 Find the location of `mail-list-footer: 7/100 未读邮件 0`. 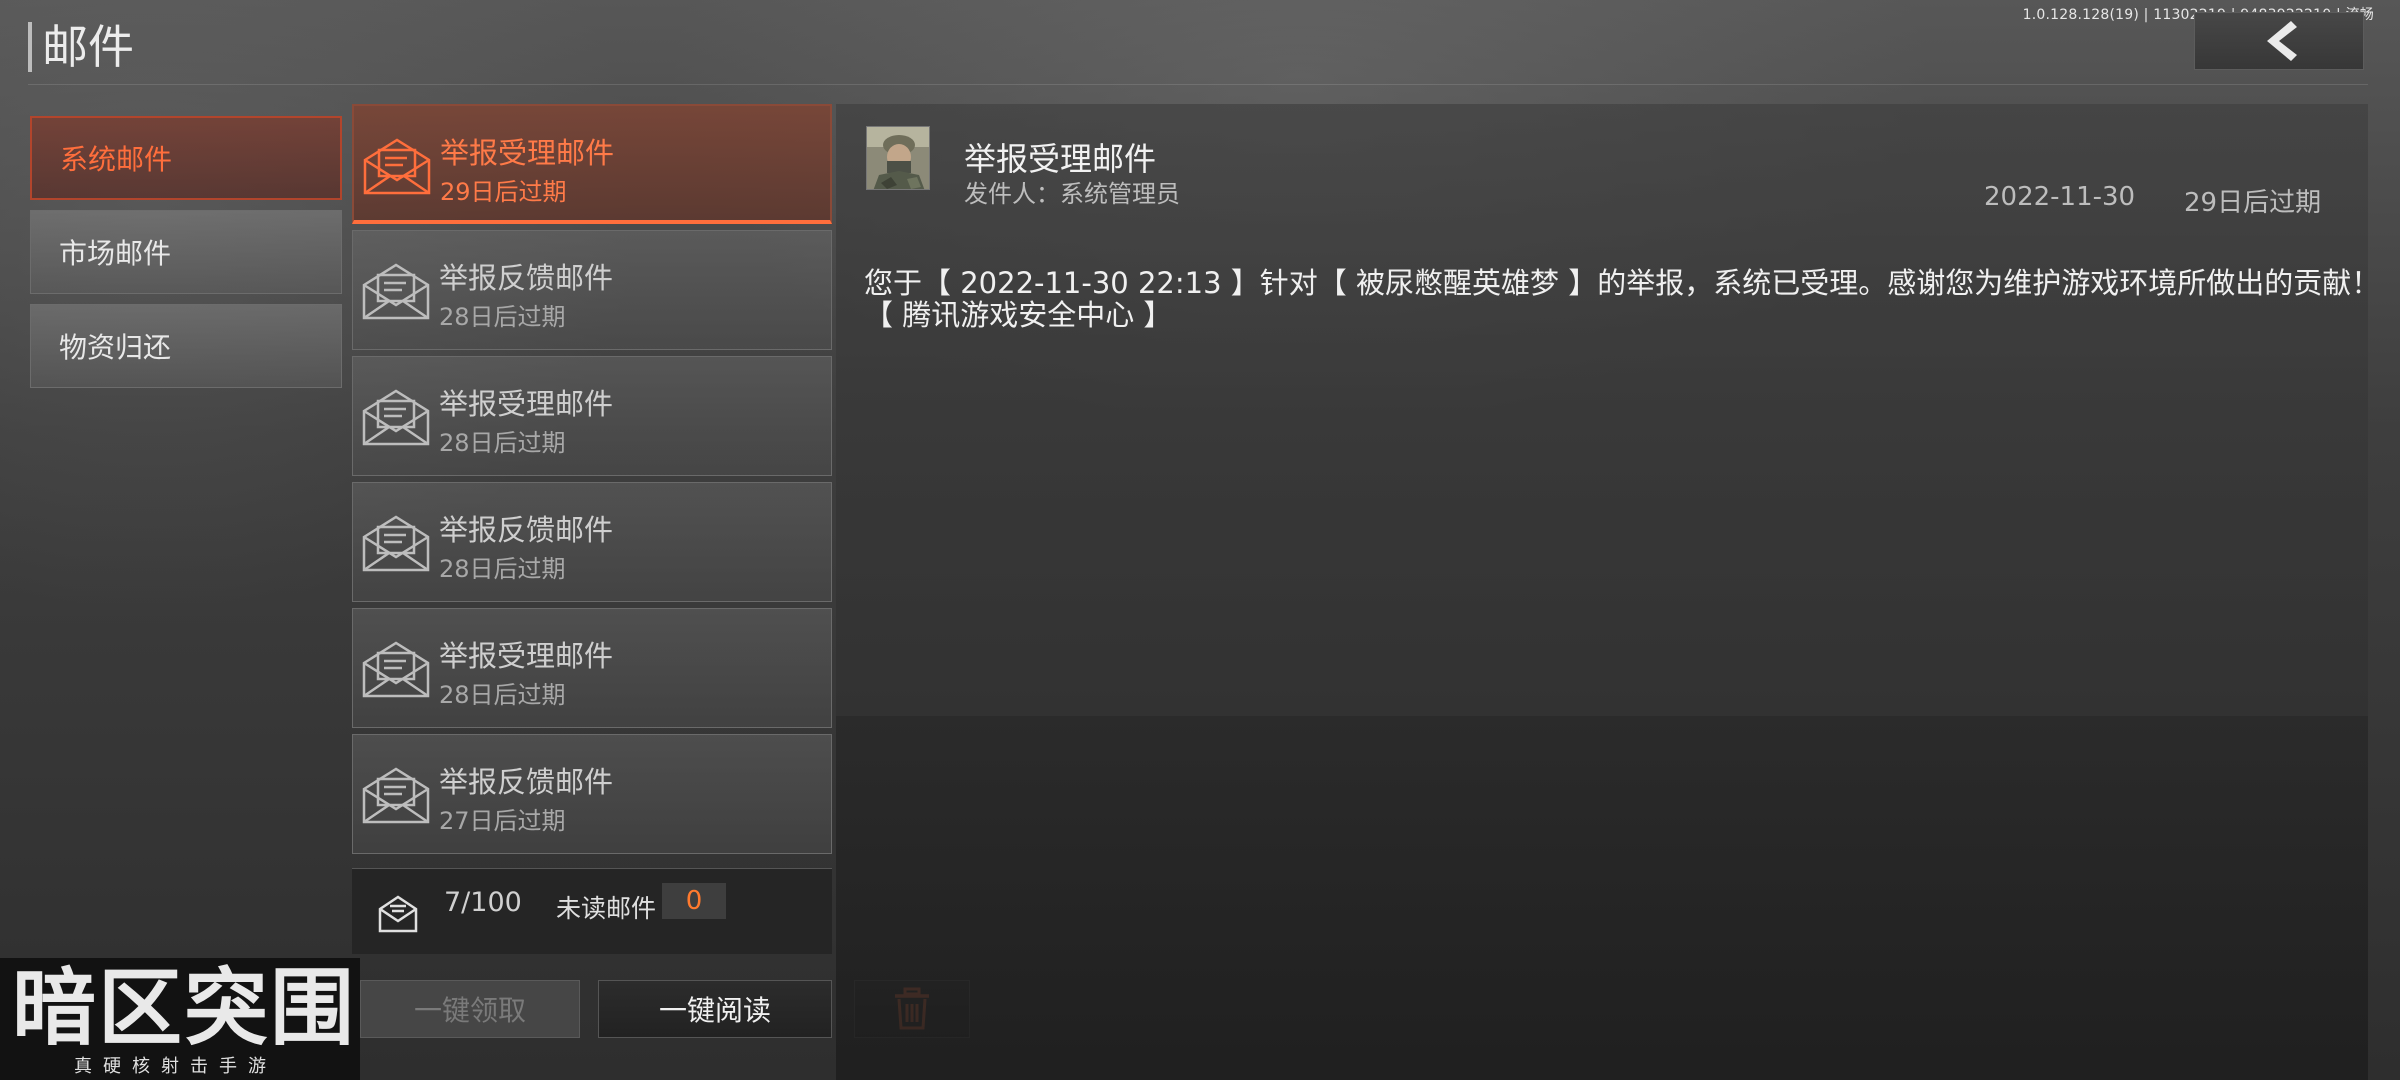

mail-list-footer: 7/100 未读邮件 0 is located at coordinates (592, 911).